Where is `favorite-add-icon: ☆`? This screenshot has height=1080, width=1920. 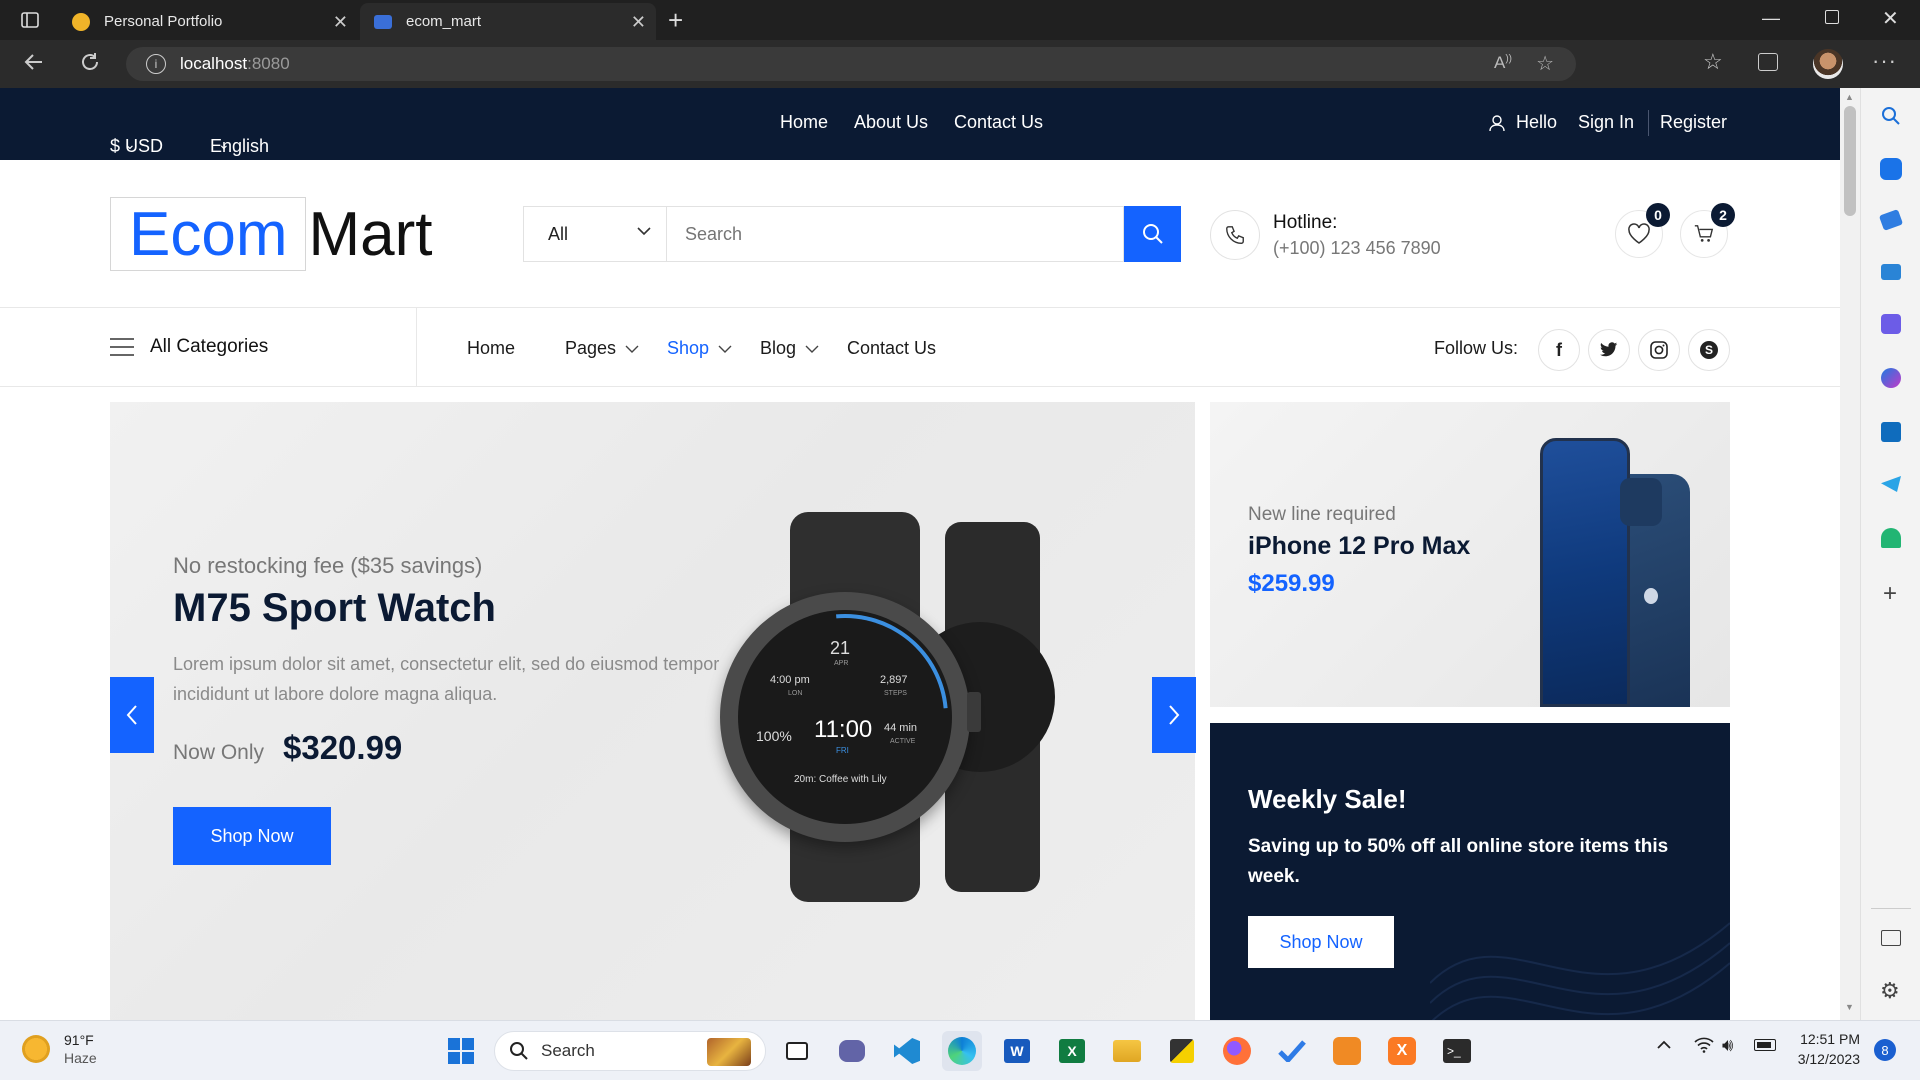 favorite-add-icon: ☆ is located at coordinates (1545, 63).